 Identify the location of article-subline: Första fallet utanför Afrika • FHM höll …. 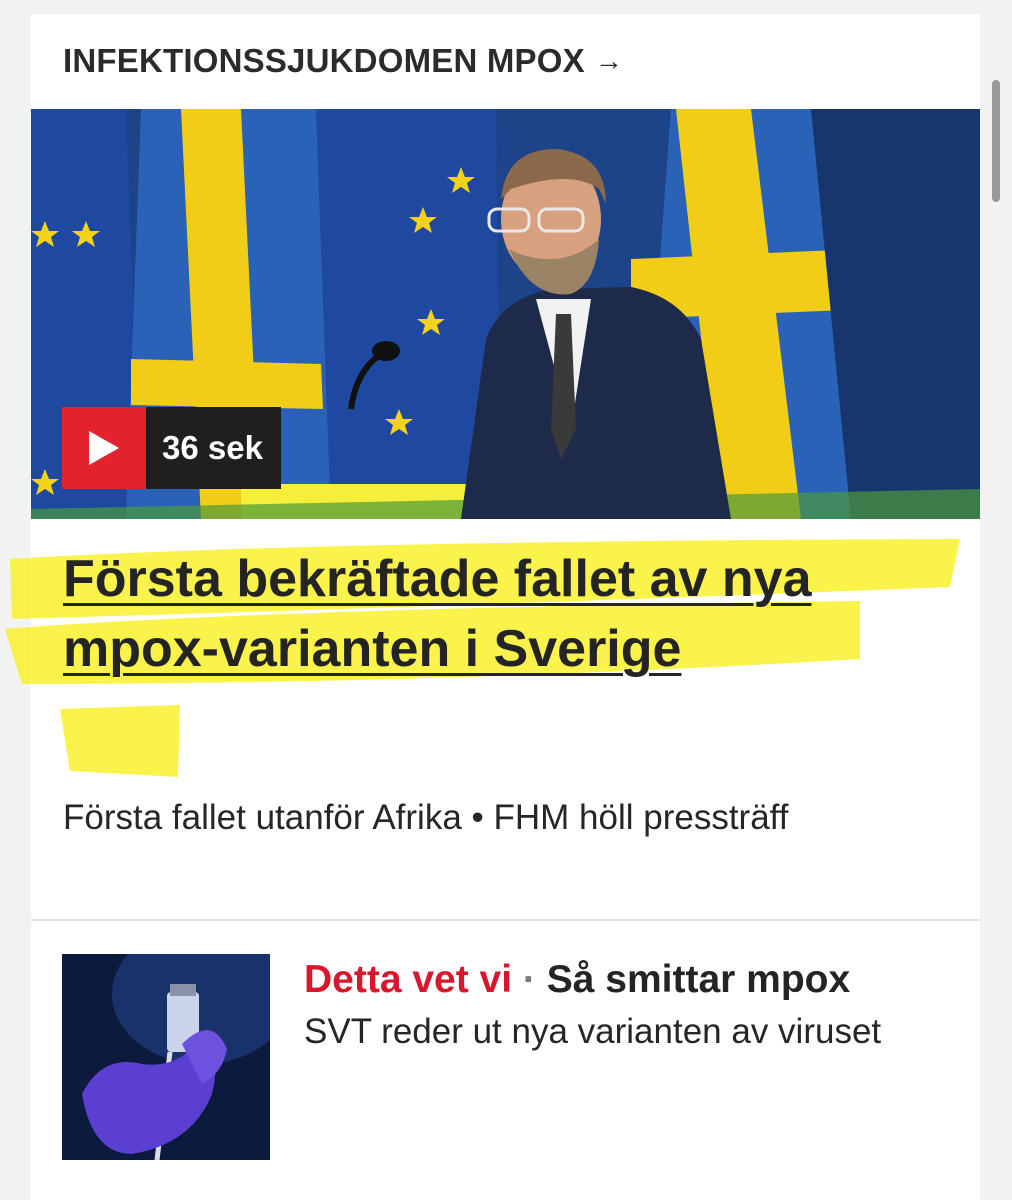
(426, 817).